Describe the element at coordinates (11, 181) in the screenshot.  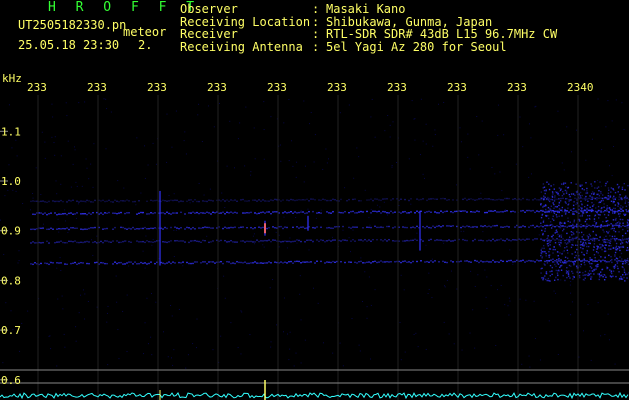
I see `y-tick-label: 1.0` at that location.